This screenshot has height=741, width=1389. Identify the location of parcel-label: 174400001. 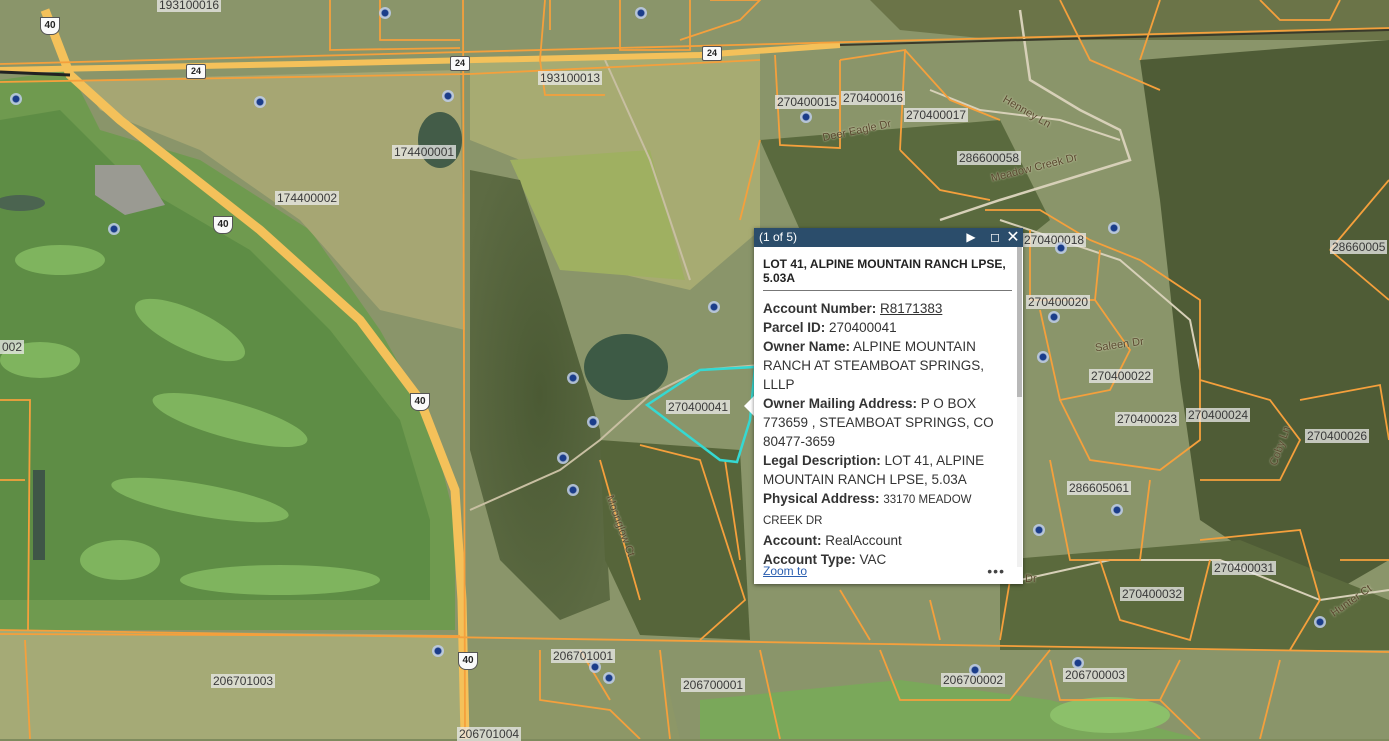
(424, 152).